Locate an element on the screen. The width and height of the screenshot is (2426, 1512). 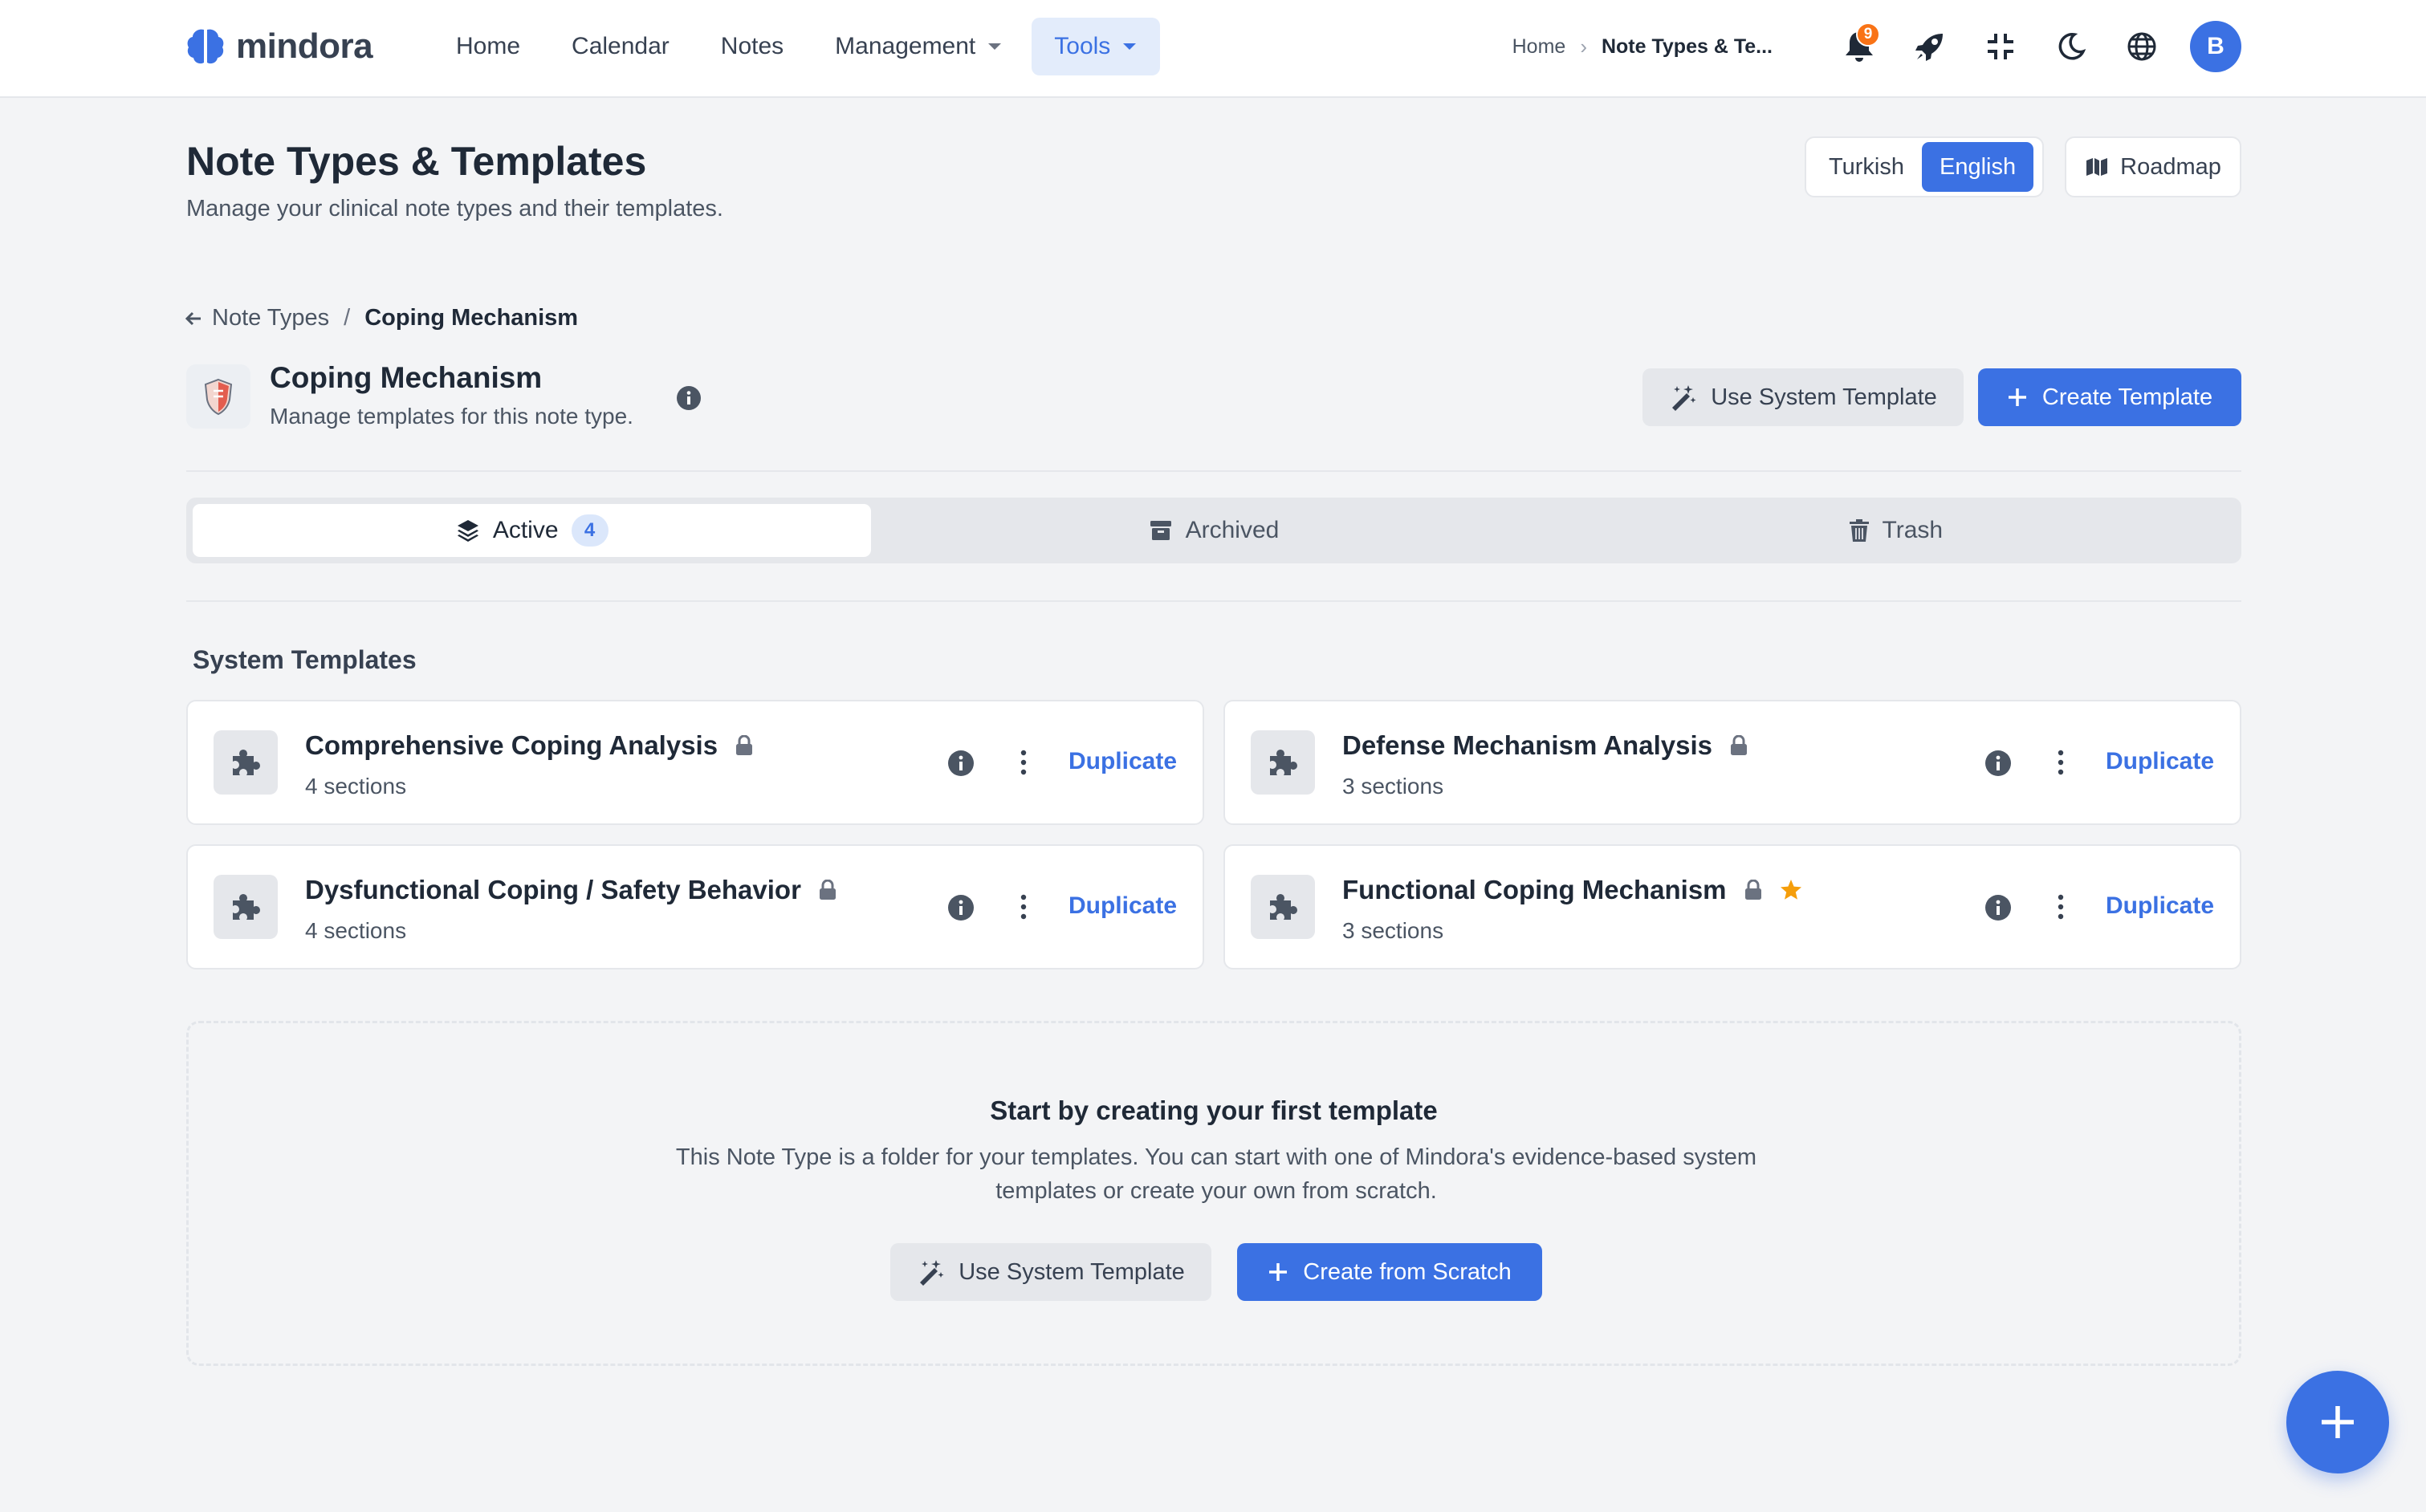
user-avatar: B is located at coordinates (2215, 46).